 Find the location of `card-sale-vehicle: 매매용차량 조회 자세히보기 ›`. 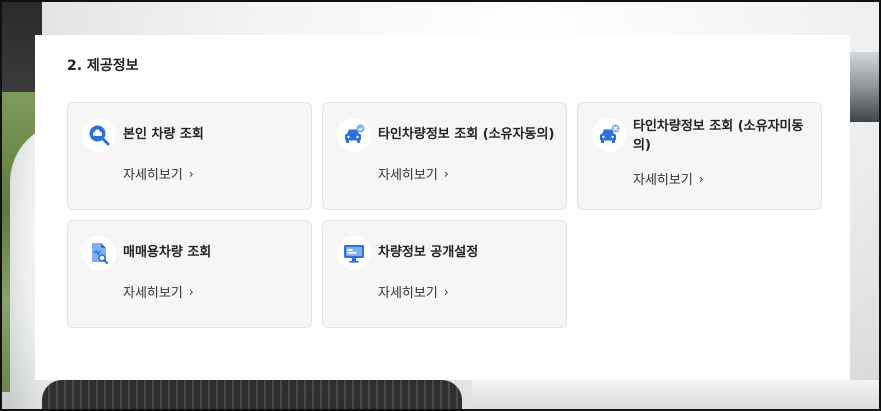

card-sale-vehicle: 매매용차량 조회 자세히보기 › is located at coordinates (189, 274).